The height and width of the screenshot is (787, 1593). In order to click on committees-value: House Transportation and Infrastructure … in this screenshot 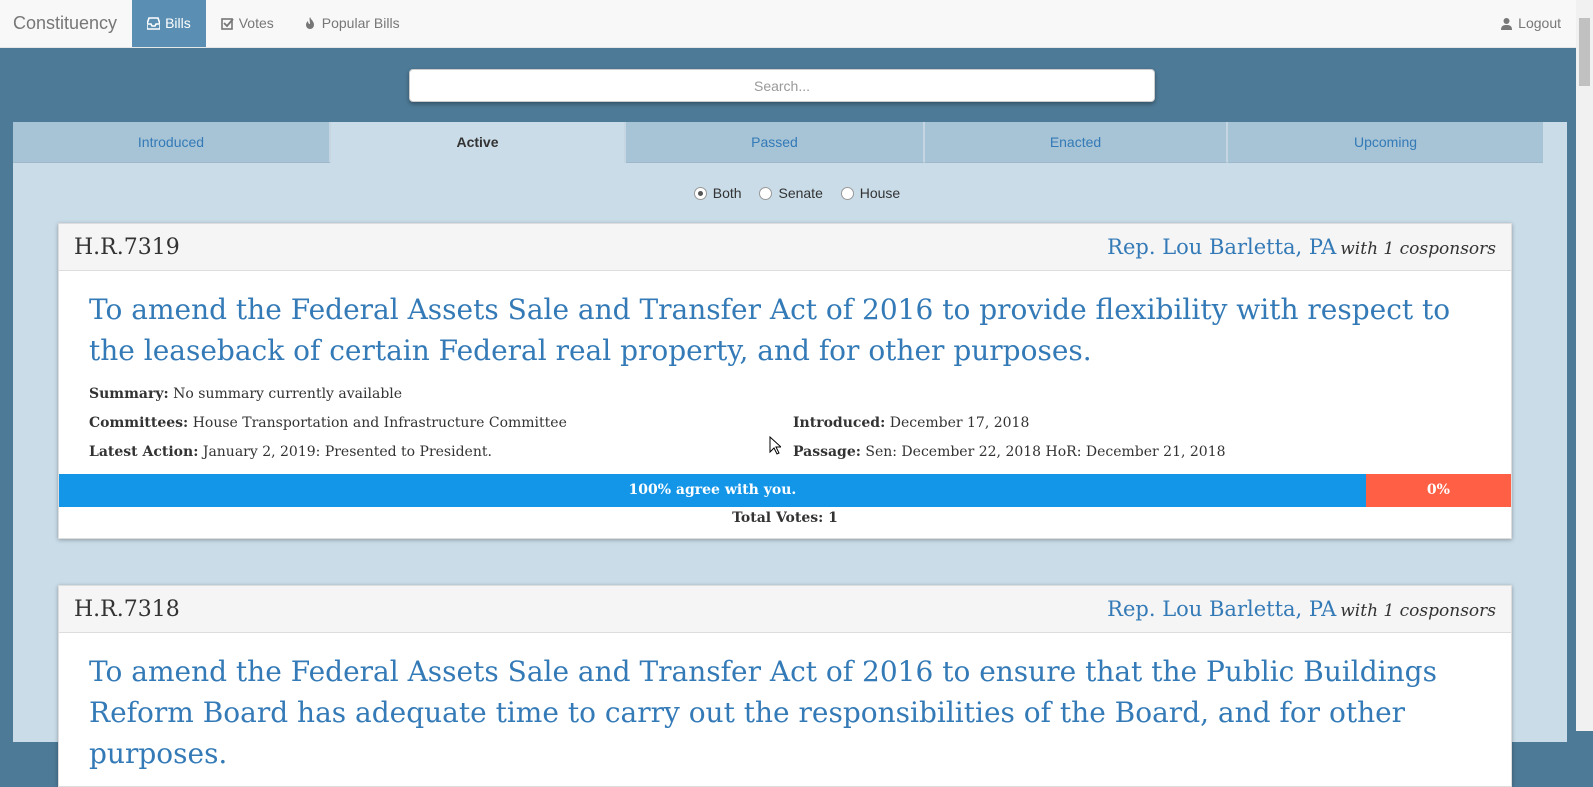, I will do `click(379, 422)`.